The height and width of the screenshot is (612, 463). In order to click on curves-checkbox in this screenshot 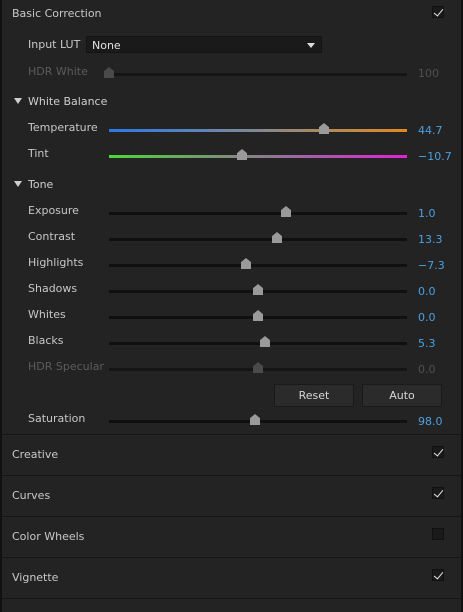, I will do `click(438, 493)`.